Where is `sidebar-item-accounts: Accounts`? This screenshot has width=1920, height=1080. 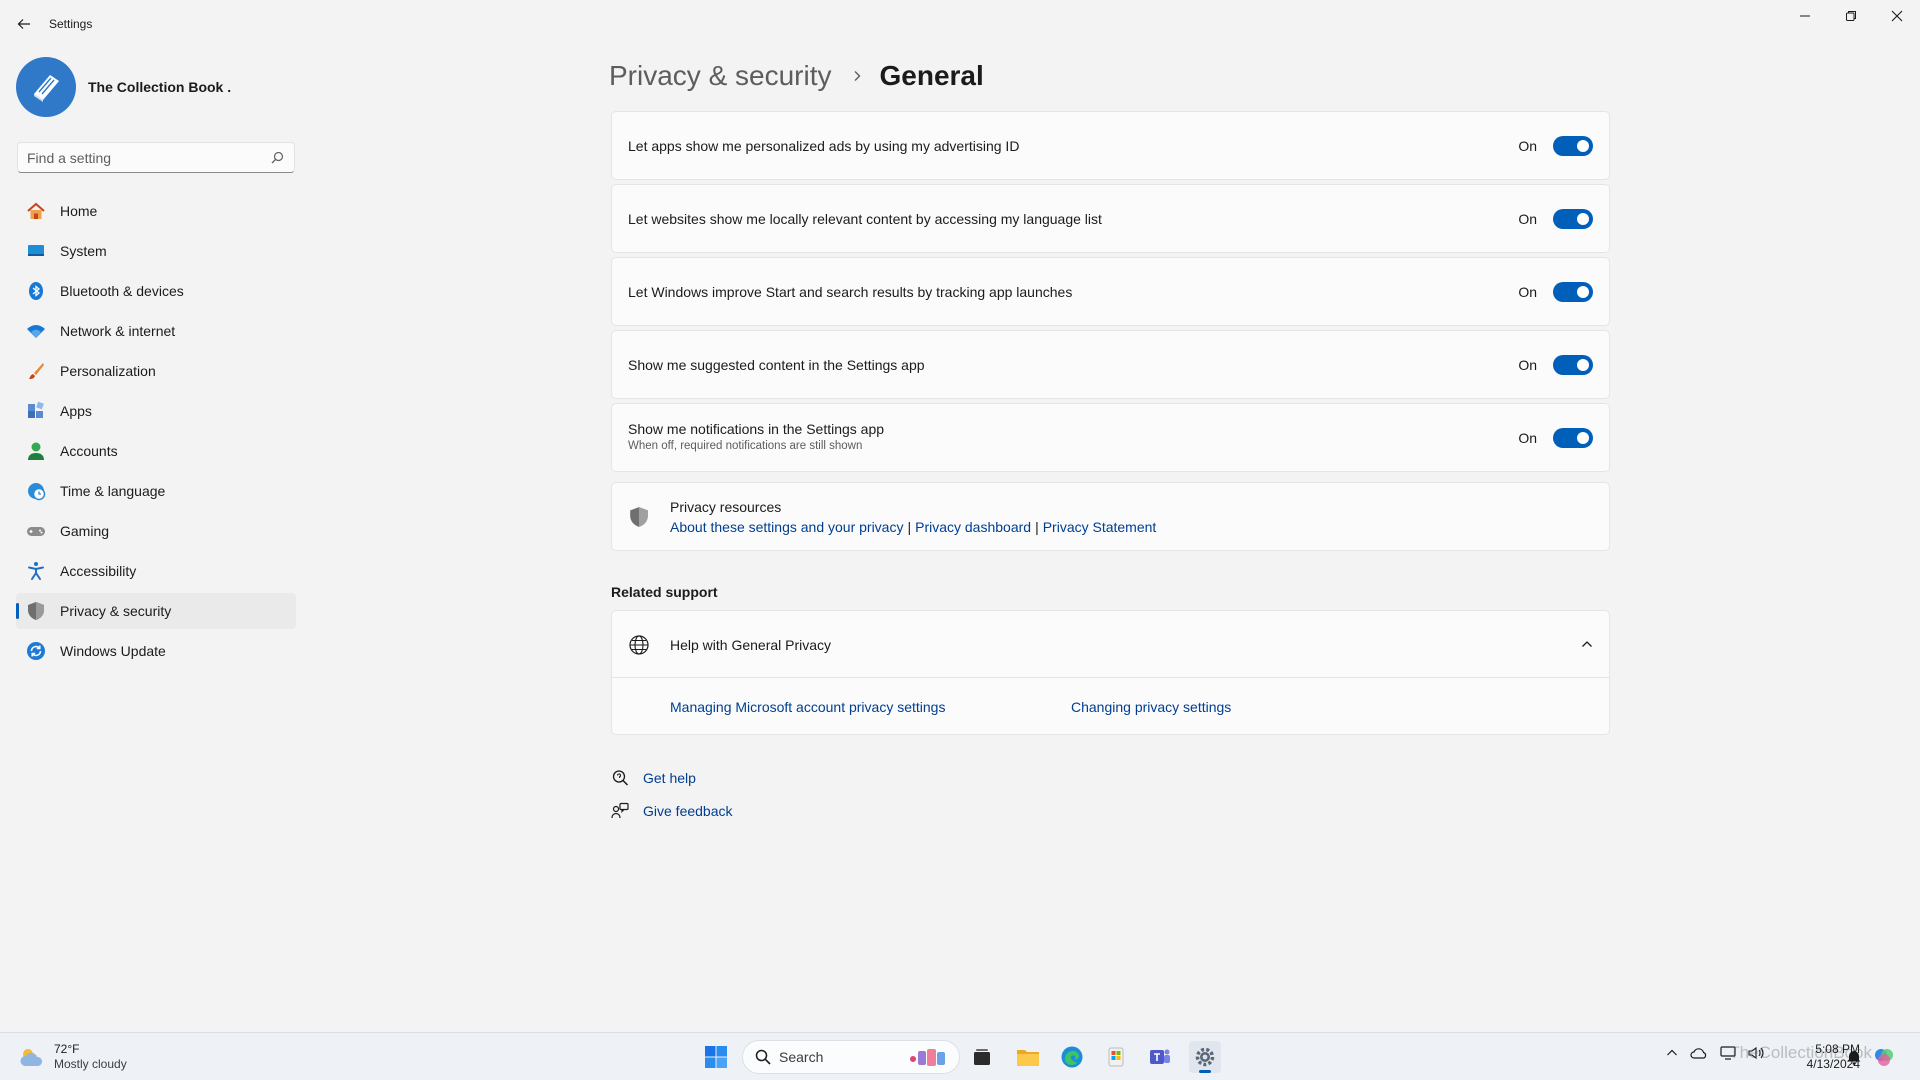
sidebar-item-accounts: Accounts is located at coordinates (156, 451).